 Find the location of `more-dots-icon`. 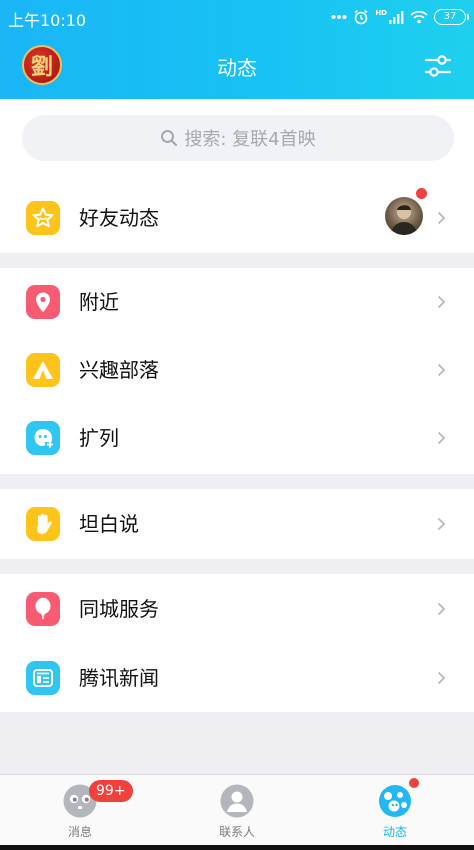

more-dots-icon is located at coordinates (339, 17).